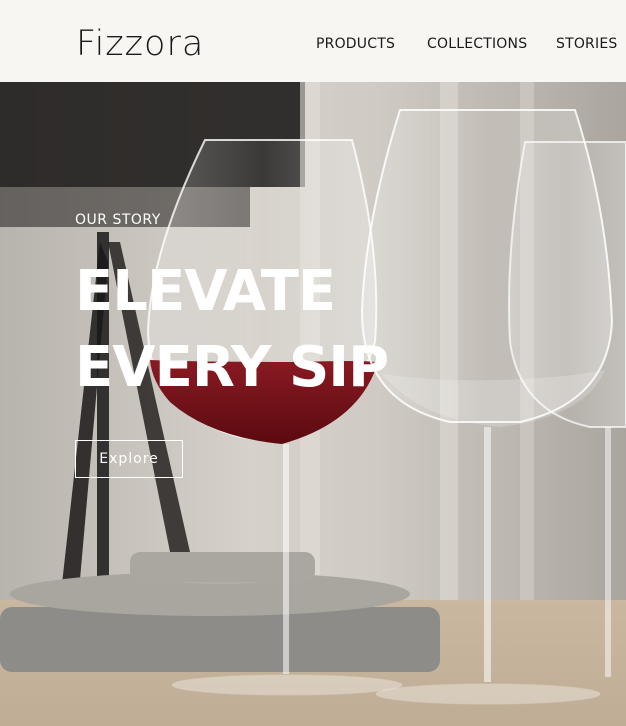  I want to click on nav-stories: STORIES, so click(586, 44).